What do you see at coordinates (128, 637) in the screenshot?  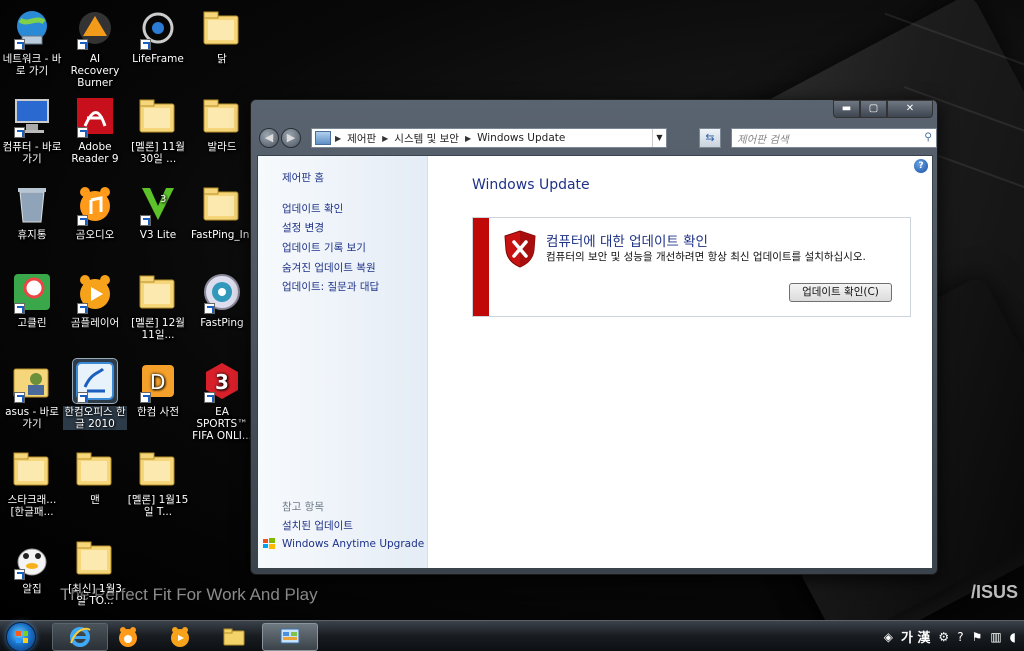 I see `taskbar-gom-audio` at bounding box center [128, 637].